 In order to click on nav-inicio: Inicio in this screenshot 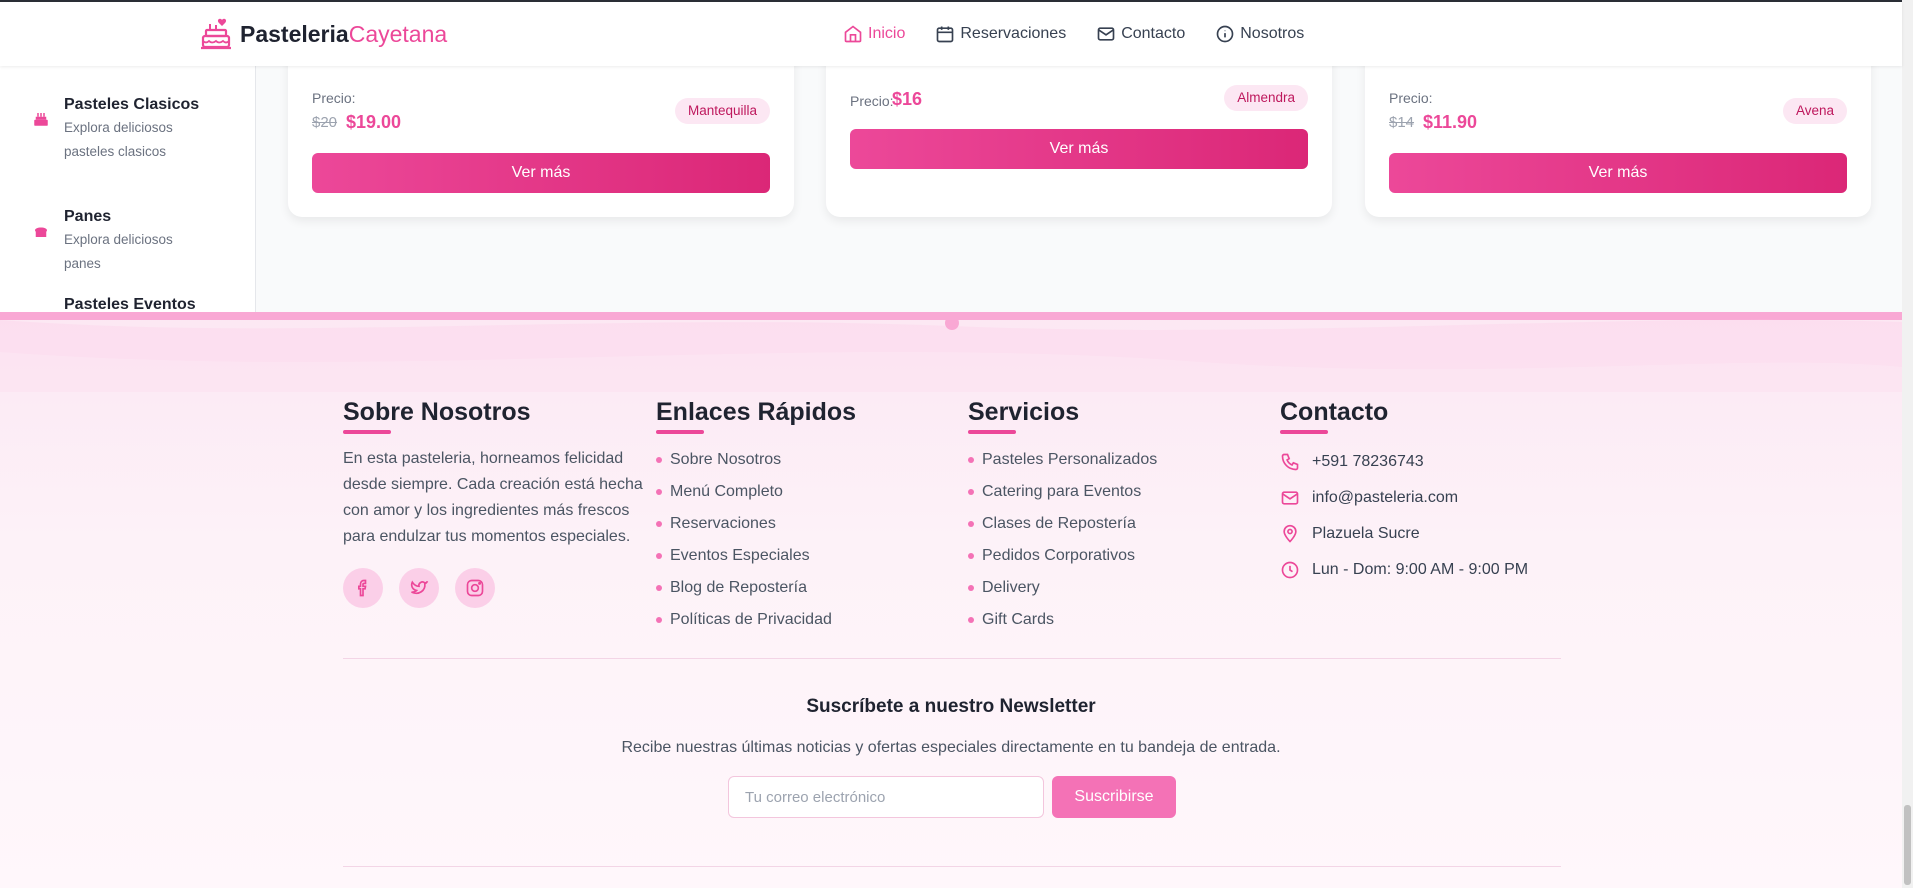, I will do `click(874, 34)`.